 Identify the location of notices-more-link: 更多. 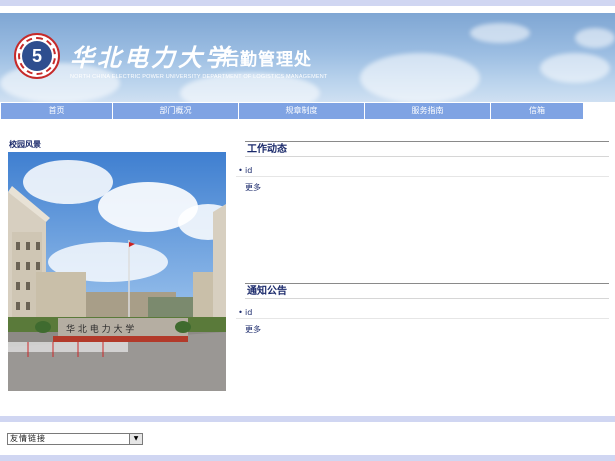
(253, 329).